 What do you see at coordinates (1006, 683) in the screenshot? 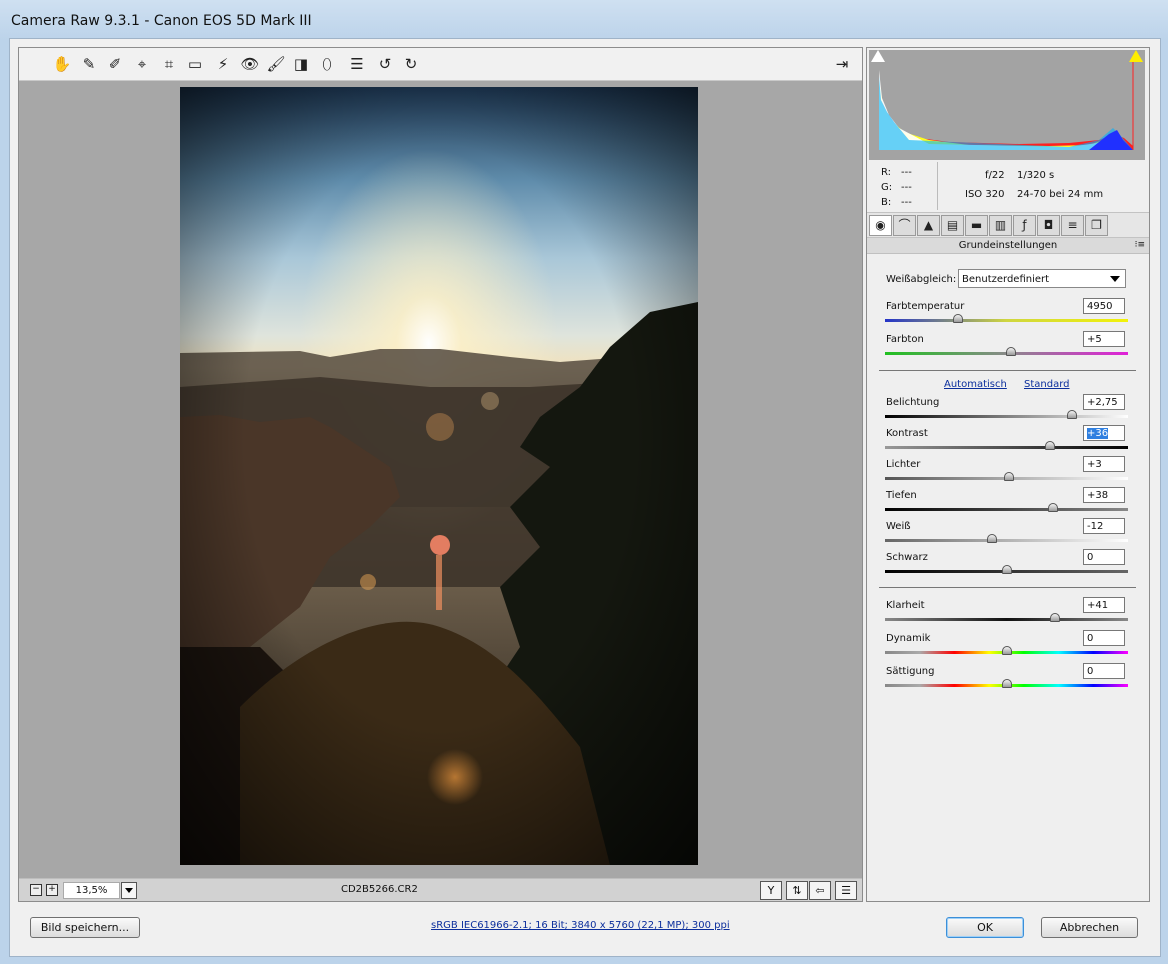
I see `saturation-slider` at bounding box center [1006, 683].